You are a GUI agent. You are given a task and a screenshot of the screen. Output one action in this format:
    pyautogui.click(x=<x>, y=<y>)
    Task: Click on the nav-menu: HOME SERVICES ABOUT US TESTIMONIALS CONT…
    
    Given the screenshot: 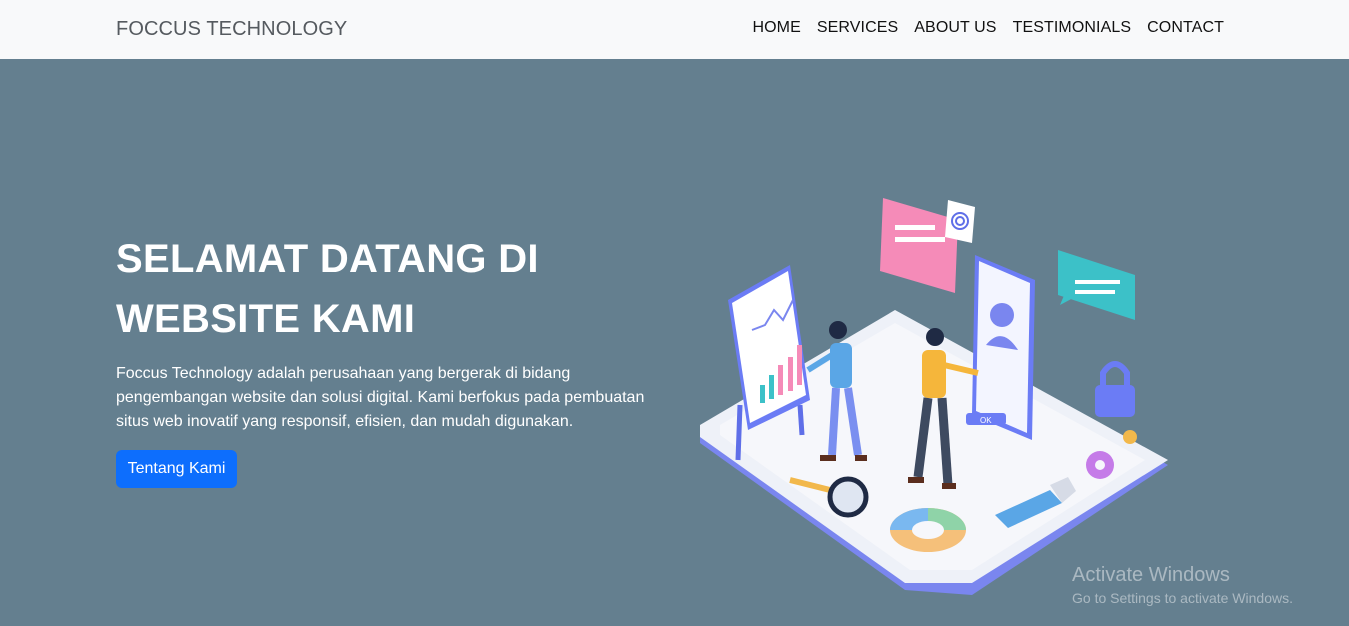 What is the action you would take?
    pyautogui.click(x=988, y=28)
    